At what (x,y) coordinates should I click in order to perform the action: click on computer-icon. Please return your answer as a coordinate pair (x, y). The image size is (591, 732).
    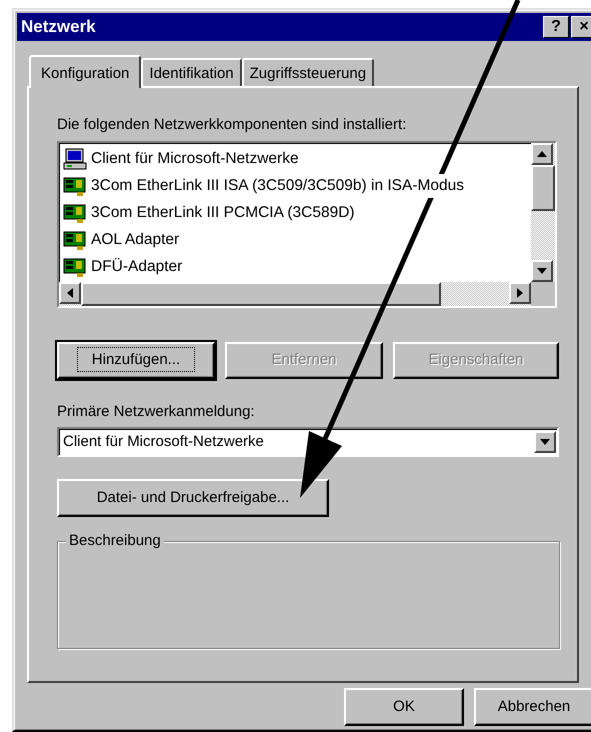
    Looking at the image, I should click on (75, 159).